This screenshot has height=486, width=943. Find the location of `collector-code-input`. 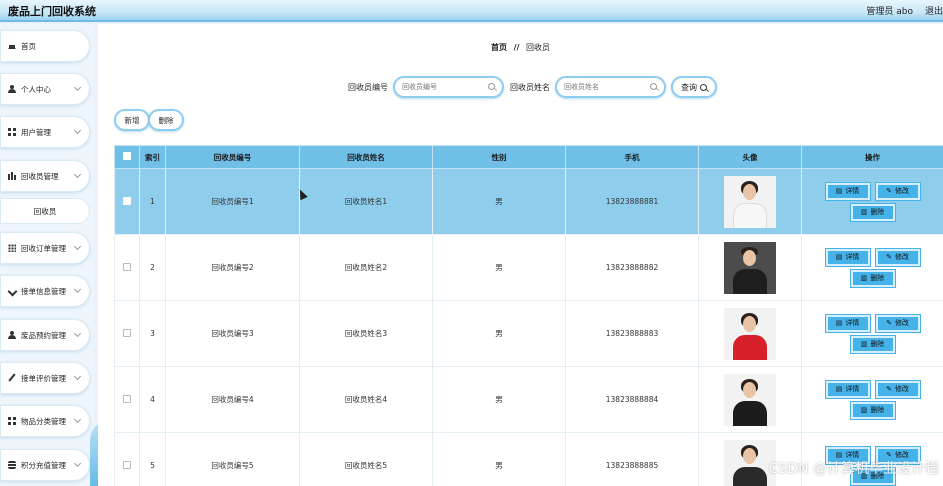

collector-code-input is located at coordinates (446, 87).